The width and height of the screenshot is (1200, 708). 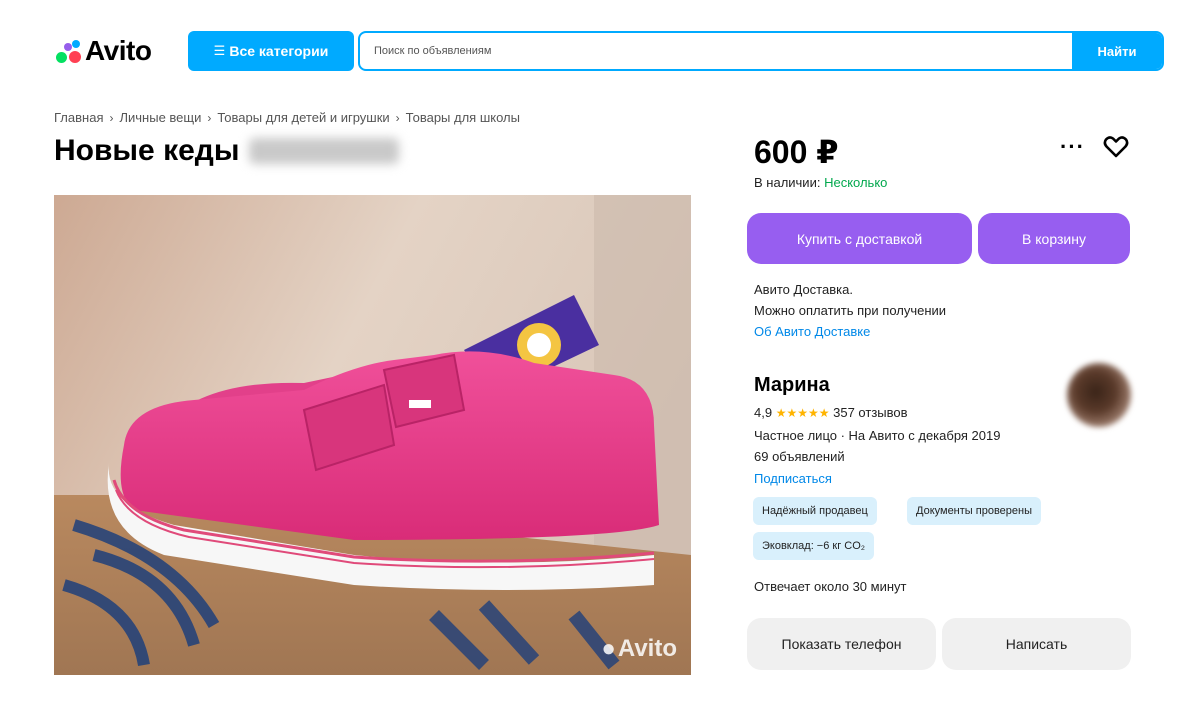 I want to click on breadcrumb-item-school: Товары для школы, so click(x=463, y=117).